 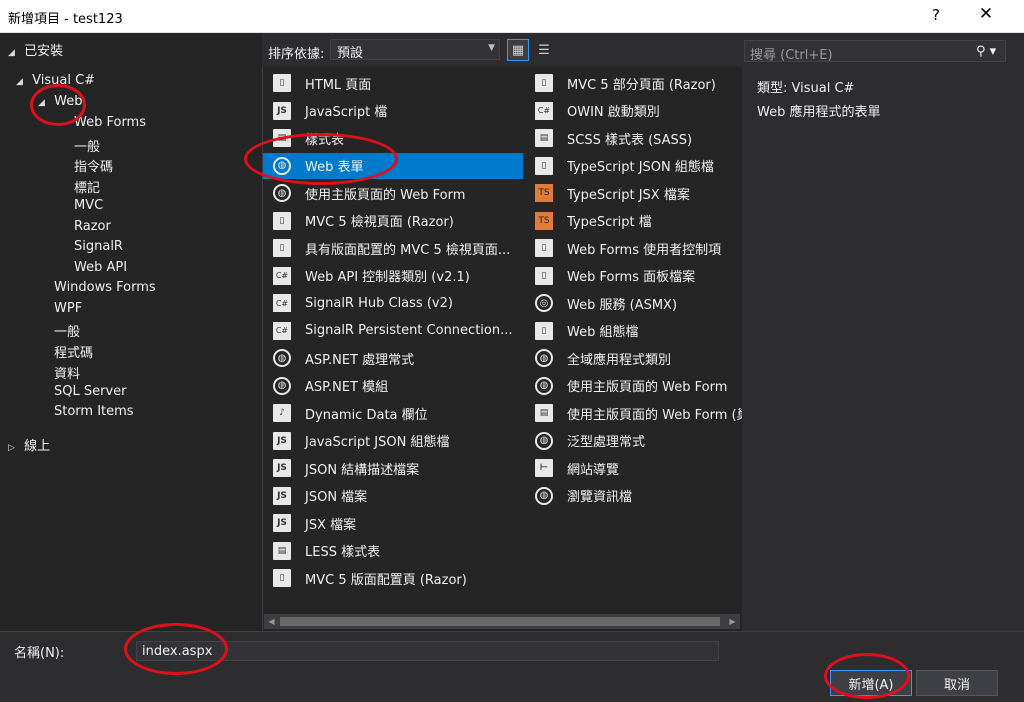 What do you see at coordinates (282, 220) in the screenshot?
I see `mvc-view-icon: ▯` at bounding box center [282, 220].